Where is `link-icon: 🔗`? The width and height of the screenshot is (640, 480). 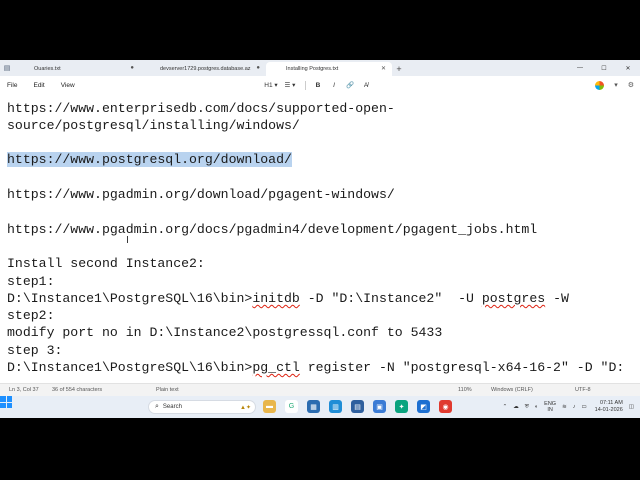 link-icon: 🔗 is located at coordinates (350, 85).